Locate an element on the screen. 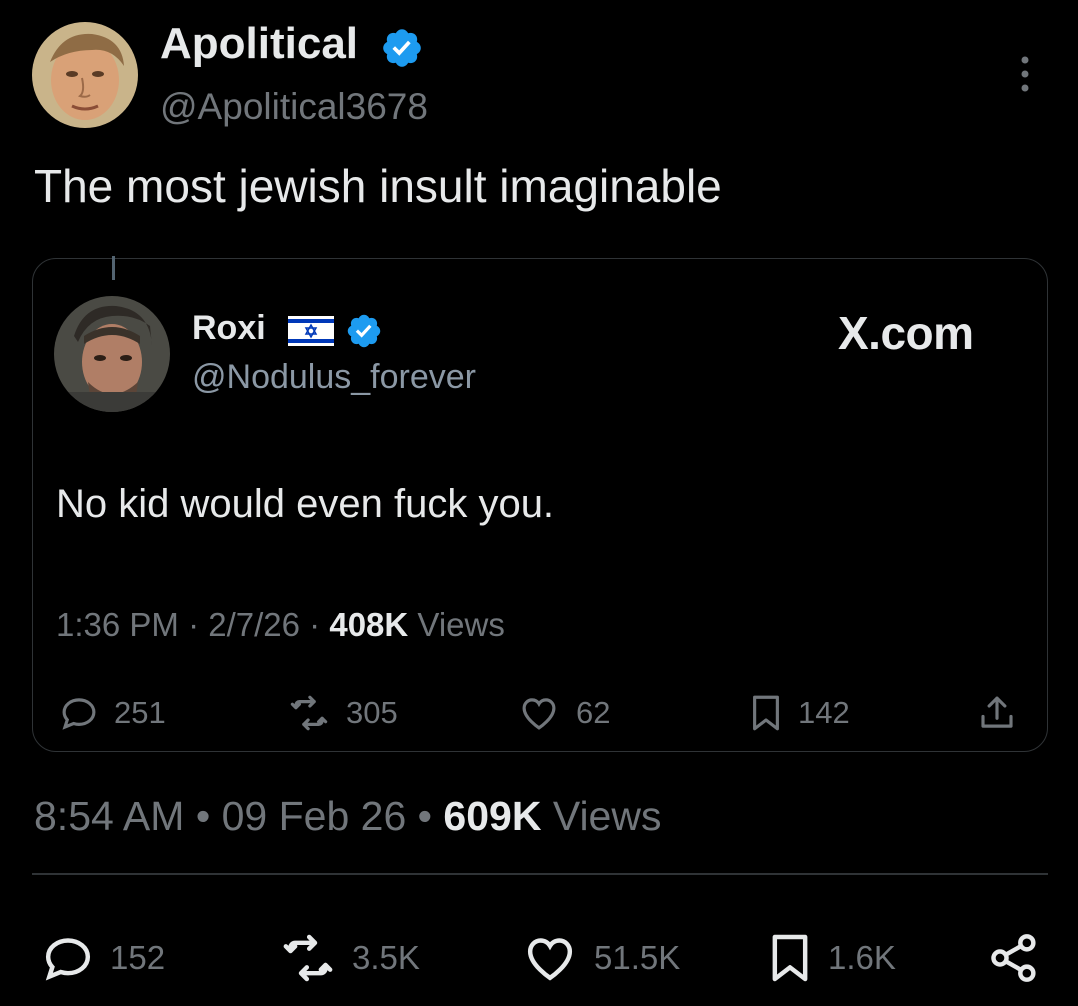 This screenshot has height=1006, width=1078. embedded-repost-button: 305 is located at coordinates (342, 713).